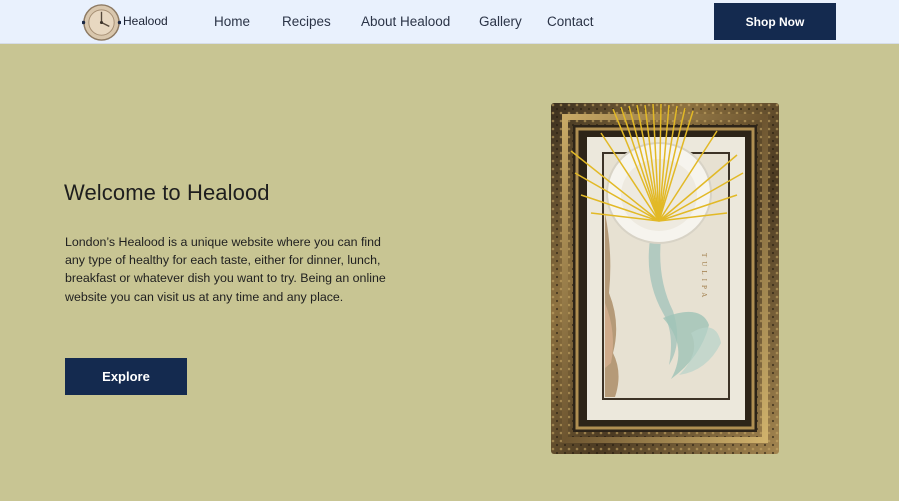 The height and width of the screenshot is (501, 899). I want to click on nav-about: About Healood, so click(405, 21).